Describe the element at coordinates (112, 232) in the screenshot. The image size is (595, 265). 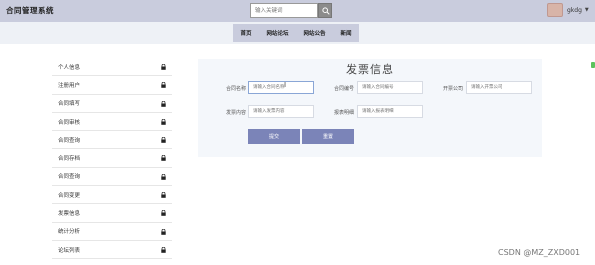
I see `sidebar-item: 统计分析` at that location.